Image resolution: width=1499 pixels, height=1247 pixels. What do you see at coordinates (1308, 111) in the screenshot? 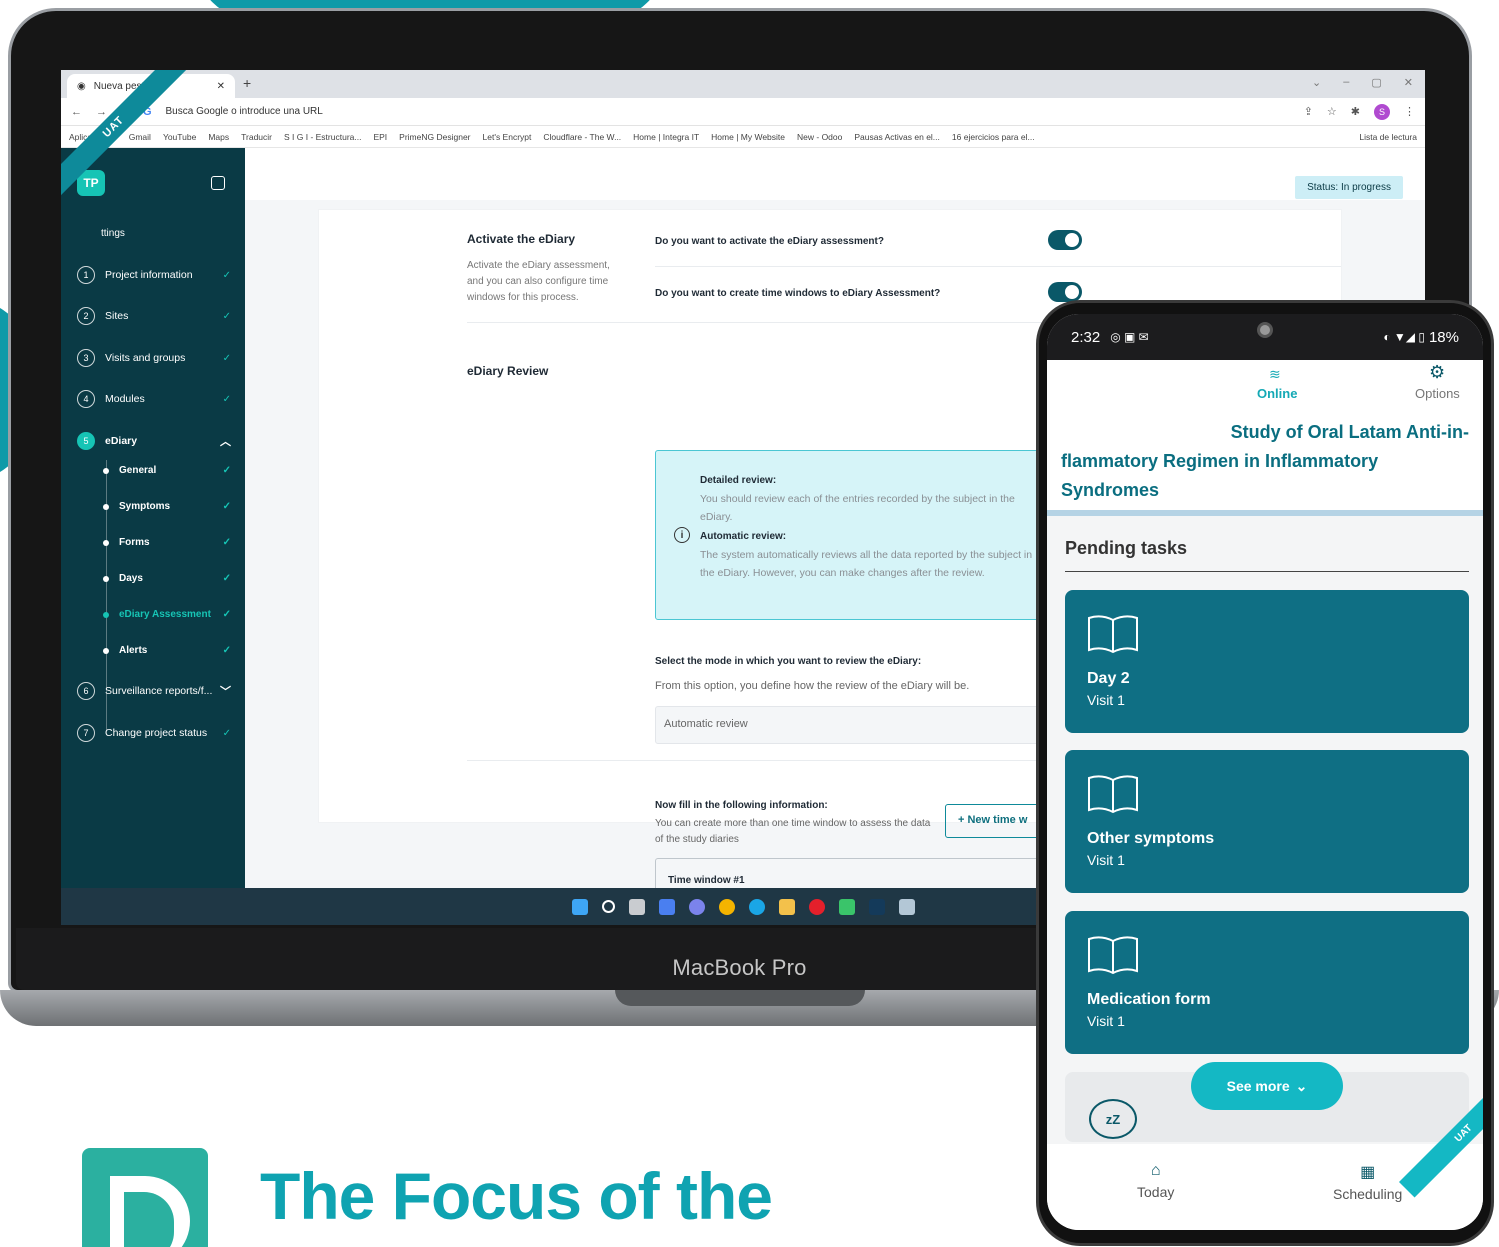
I see `share-icon: ⇪` at bounding box center [1308, 111].